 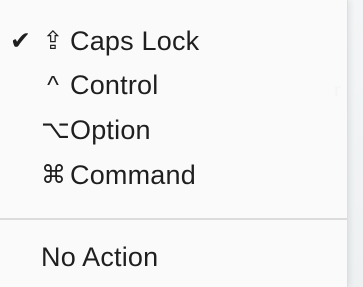 I want to click on checkmark-icon: ✔, so click(x=20, y=41).